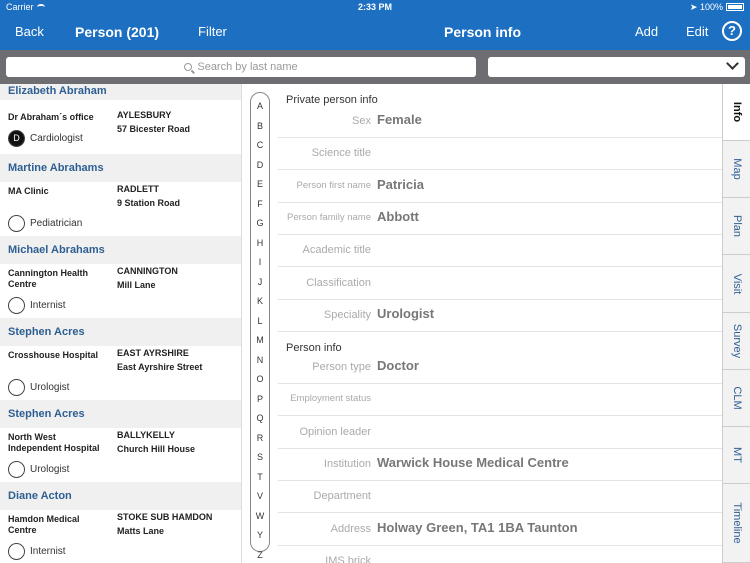 The width and height of the screenshot is (750, 563). Describe the element at coordinates (56, 139) in the screenshot. I see `specialty-label: Cardiologist` at that location.